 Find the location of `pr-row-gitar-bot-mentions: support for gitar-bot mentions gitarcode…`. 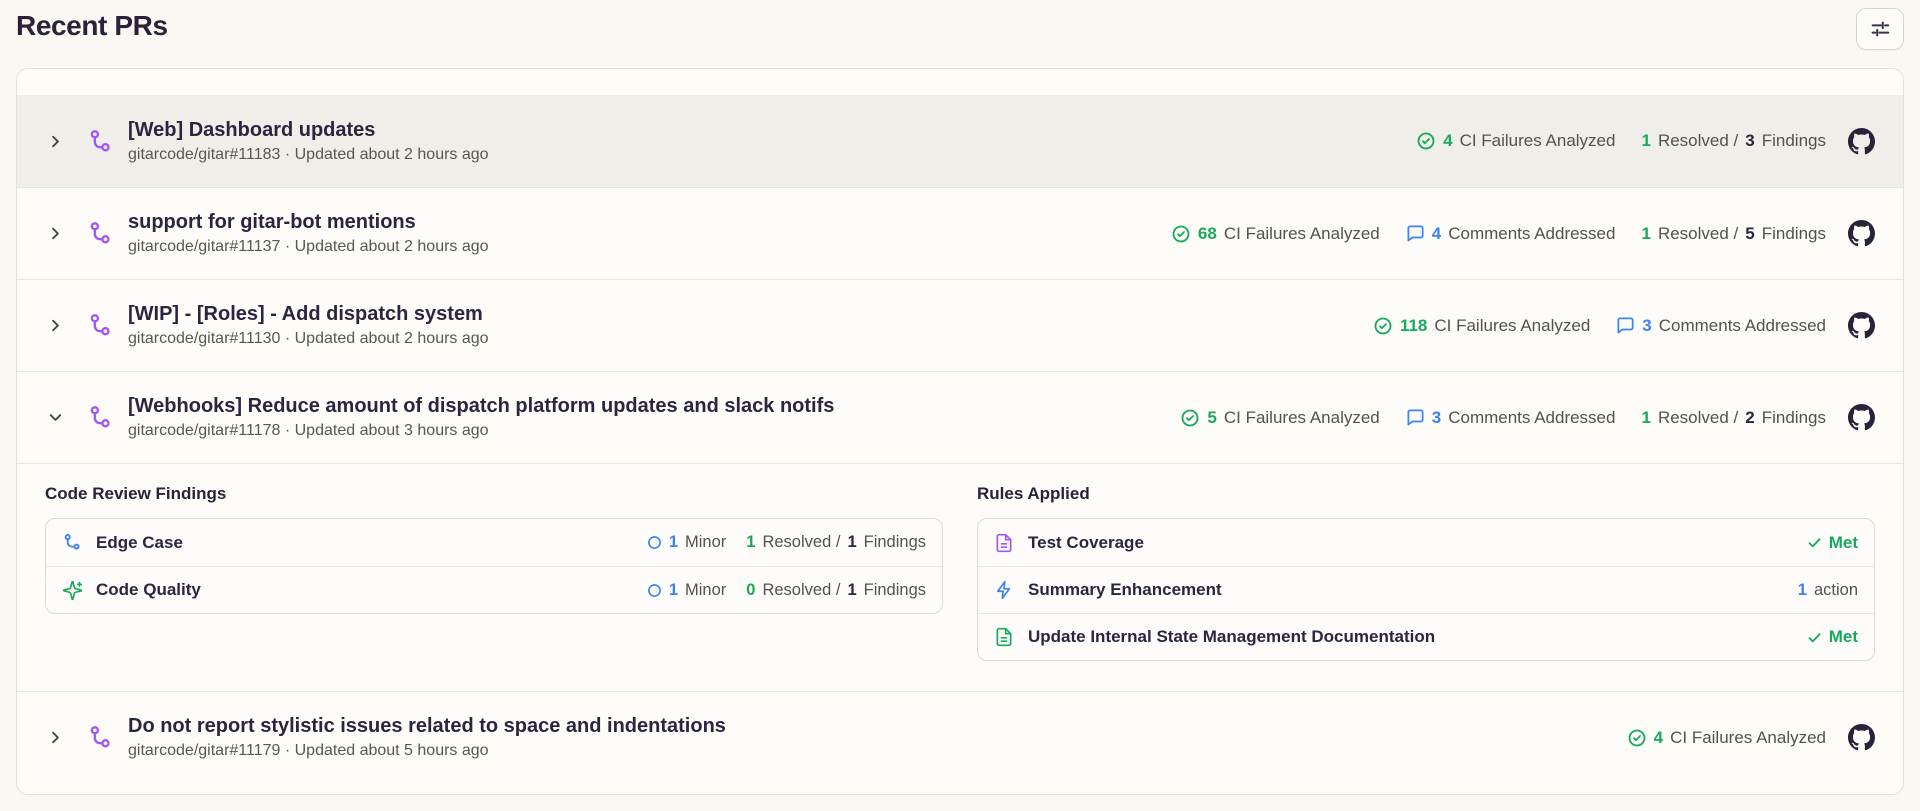

pr-row-gitar-bot-mentions: support for gitar-bot mentions gitarcode… is located at coordinates (960, 233).